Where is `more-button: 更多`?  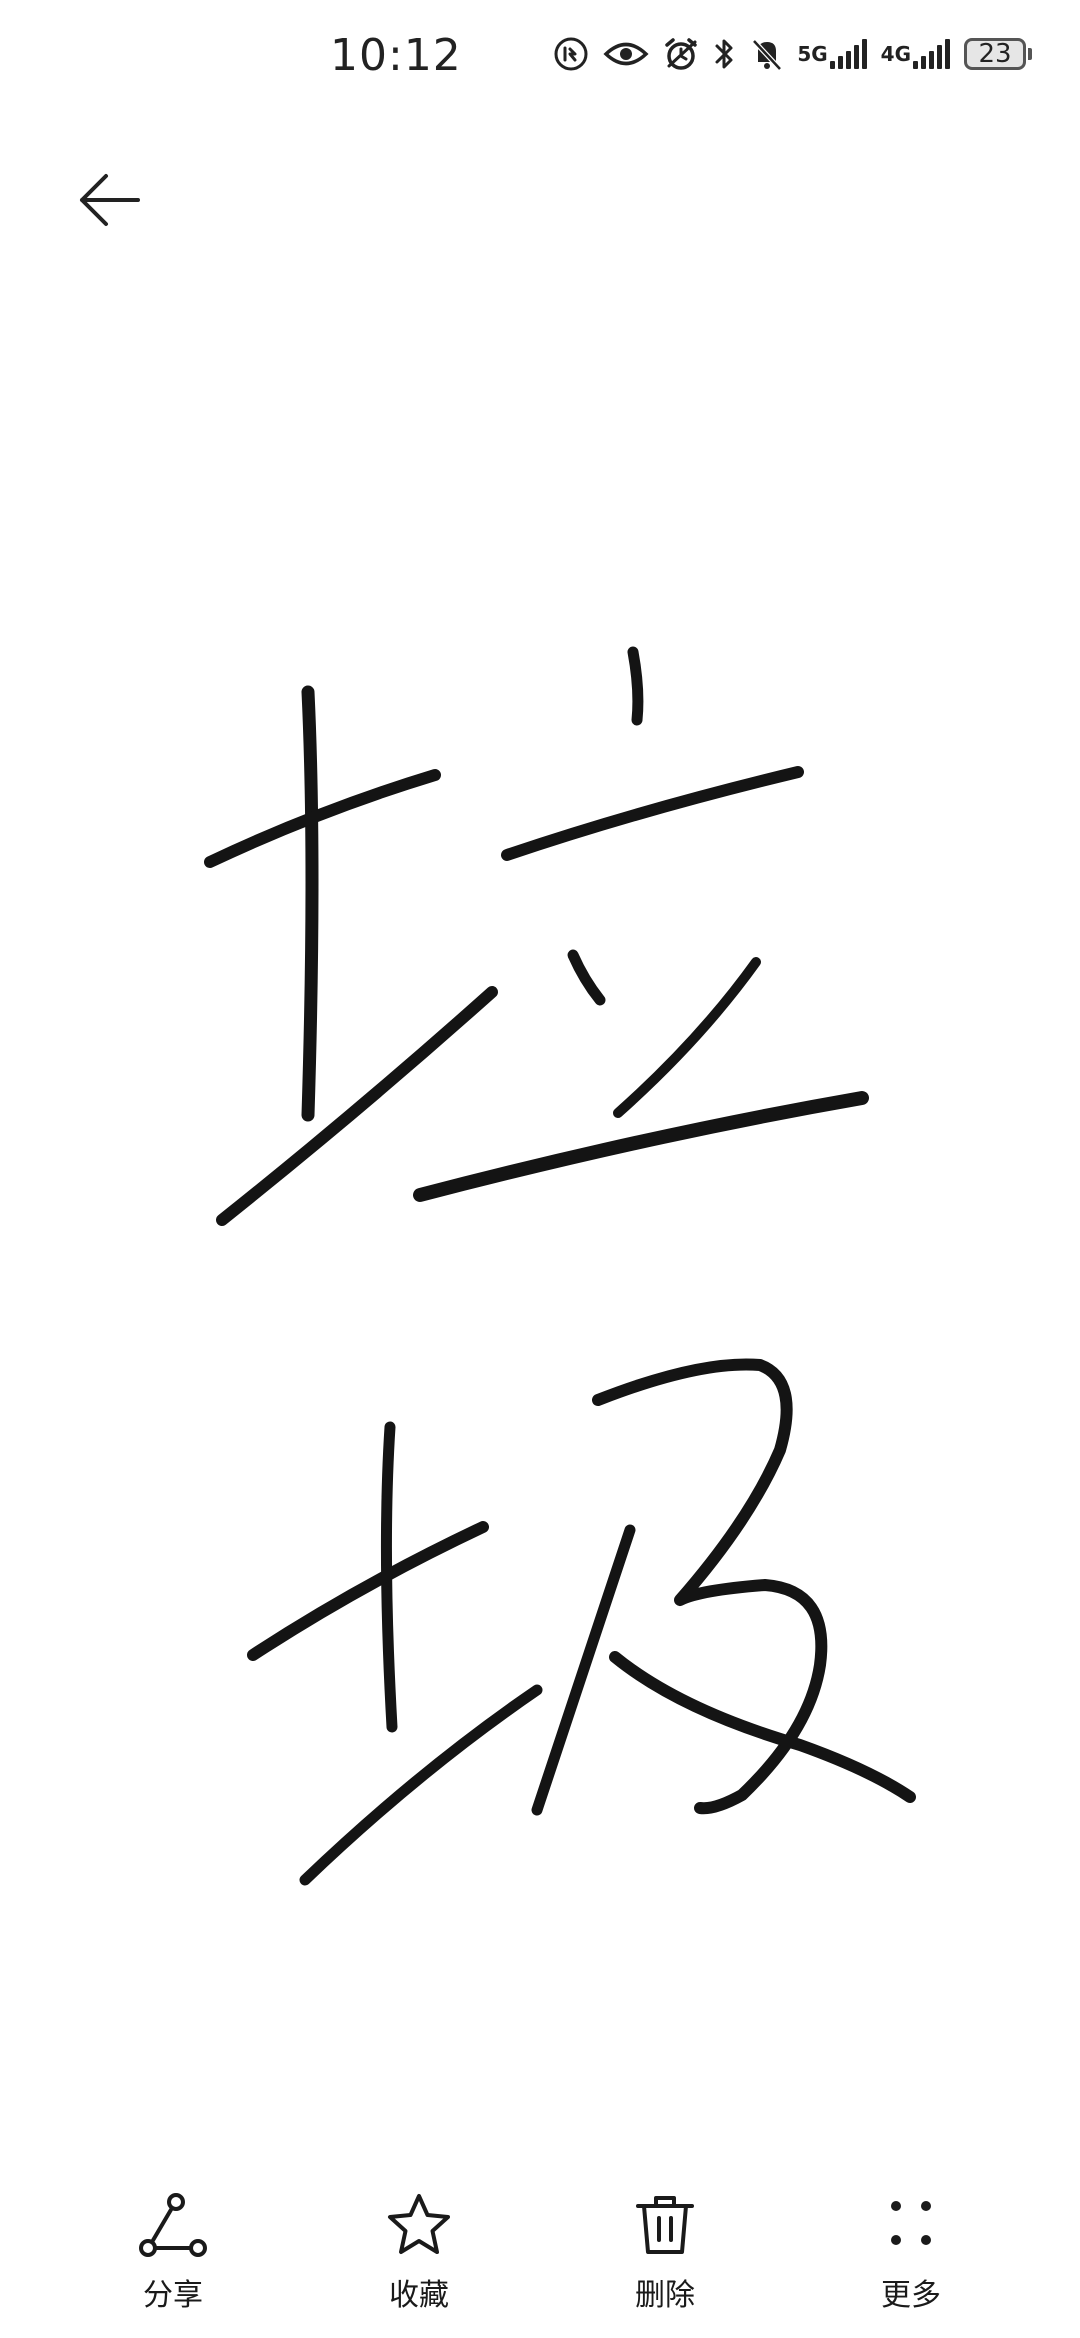 more-button: 更多 is located at coordinates (911, 2255).